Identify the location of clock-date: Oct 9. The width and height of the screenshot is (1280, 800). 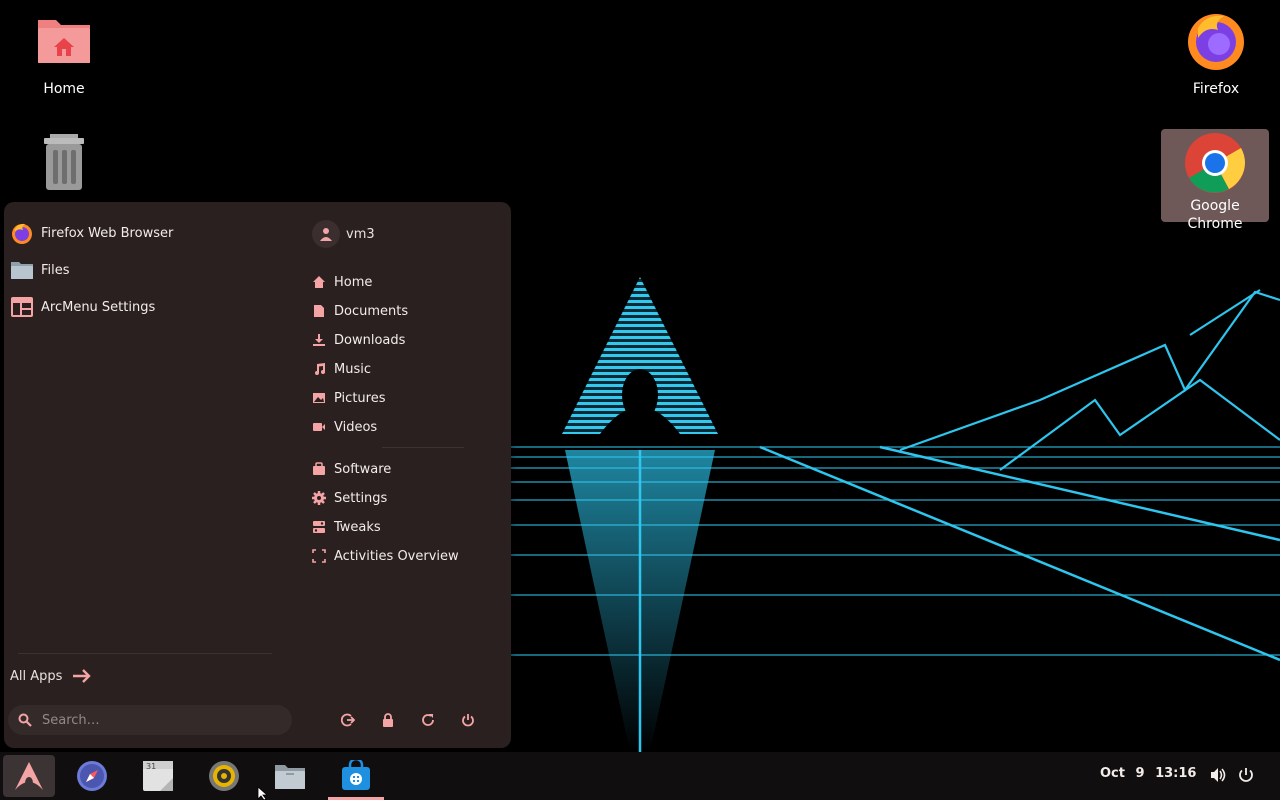
(1122, 773).